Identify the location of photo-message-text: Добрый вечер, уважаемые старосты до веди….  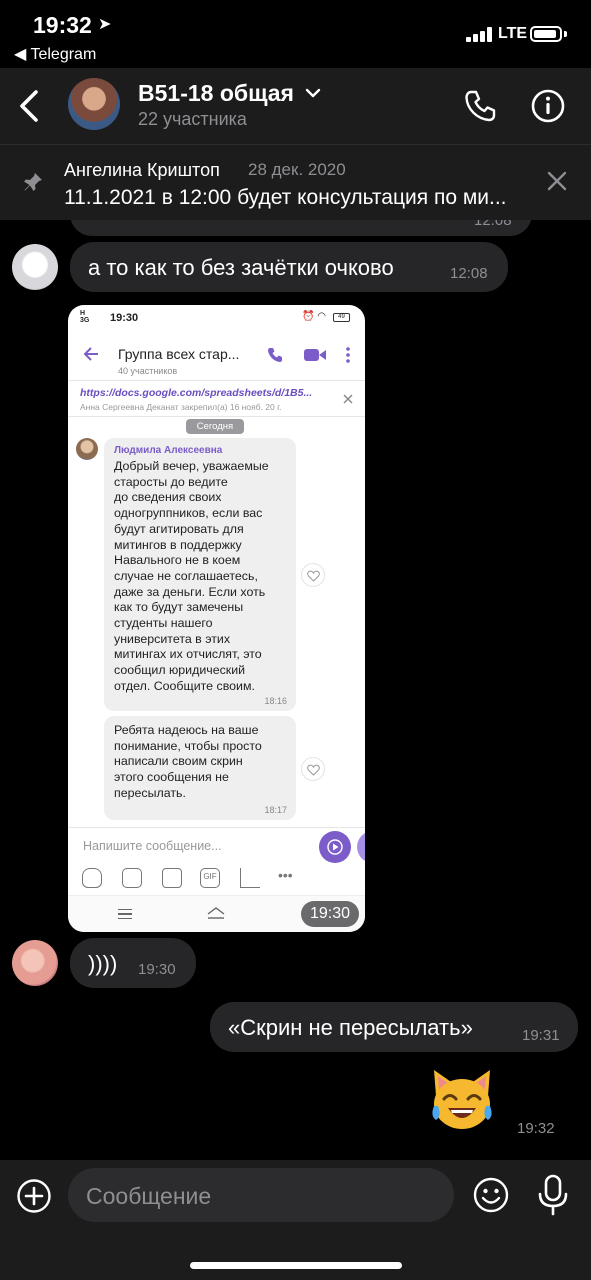
(191, 576).